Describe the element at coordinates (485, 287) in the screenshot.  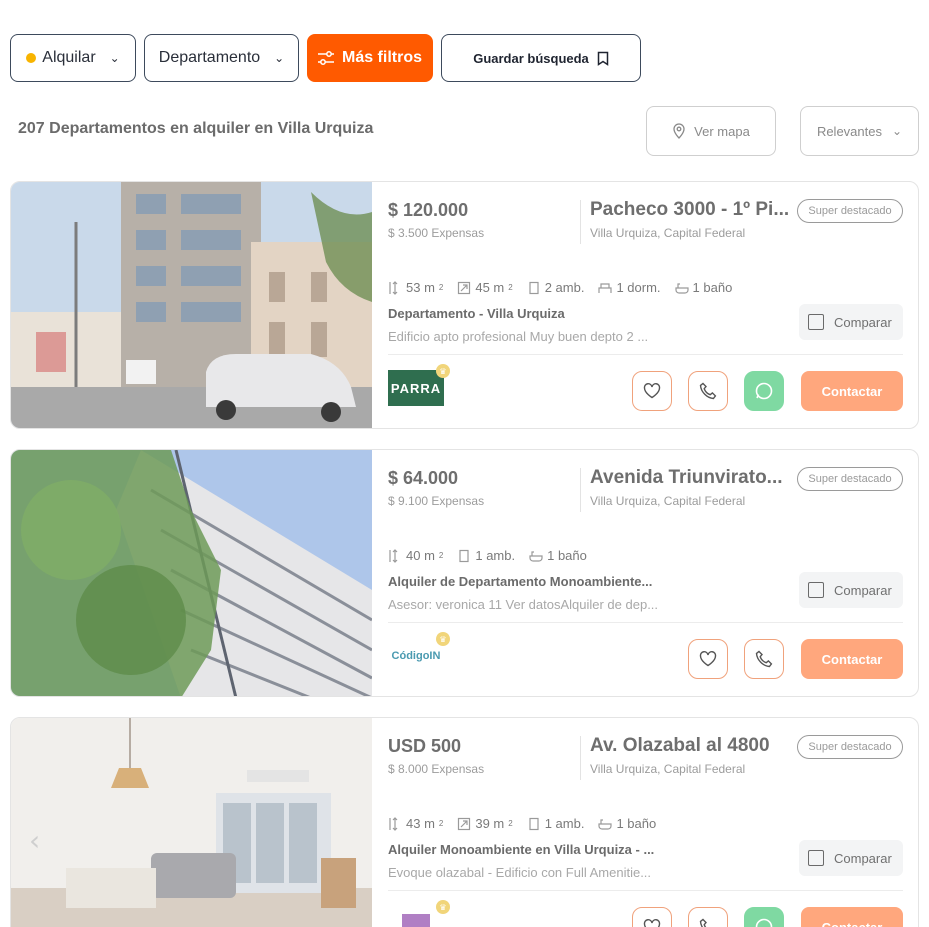
I see `feature-covered-area: 45 m2` at that location.